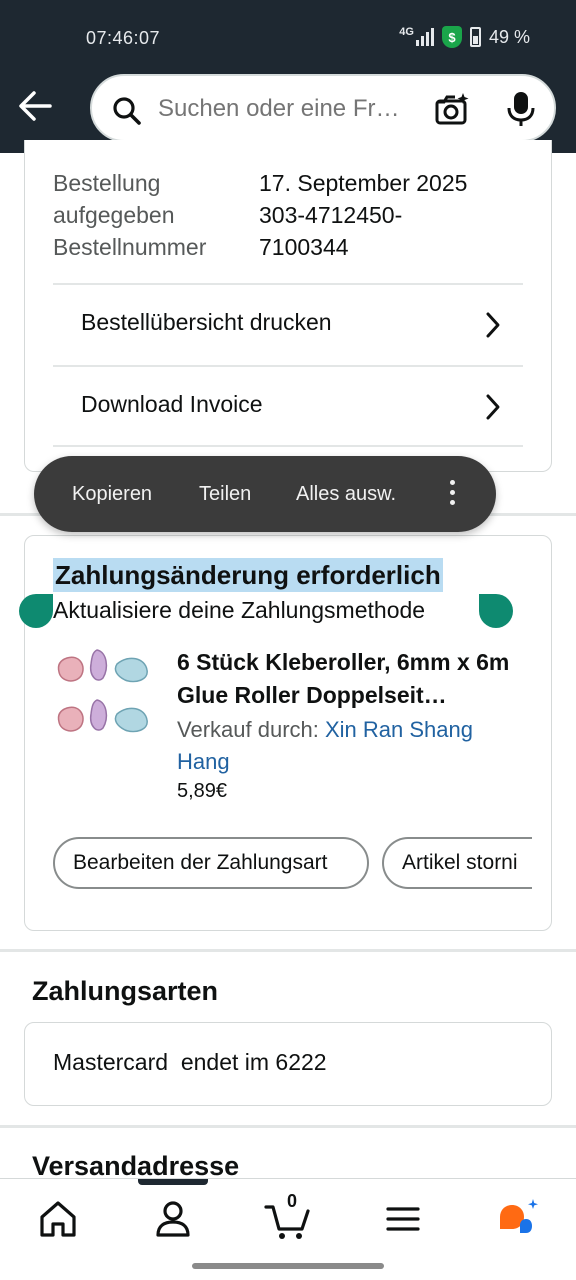 The image size is (576, 1280). I want to click on order-date: 17. September 2025, so click(363, 183).